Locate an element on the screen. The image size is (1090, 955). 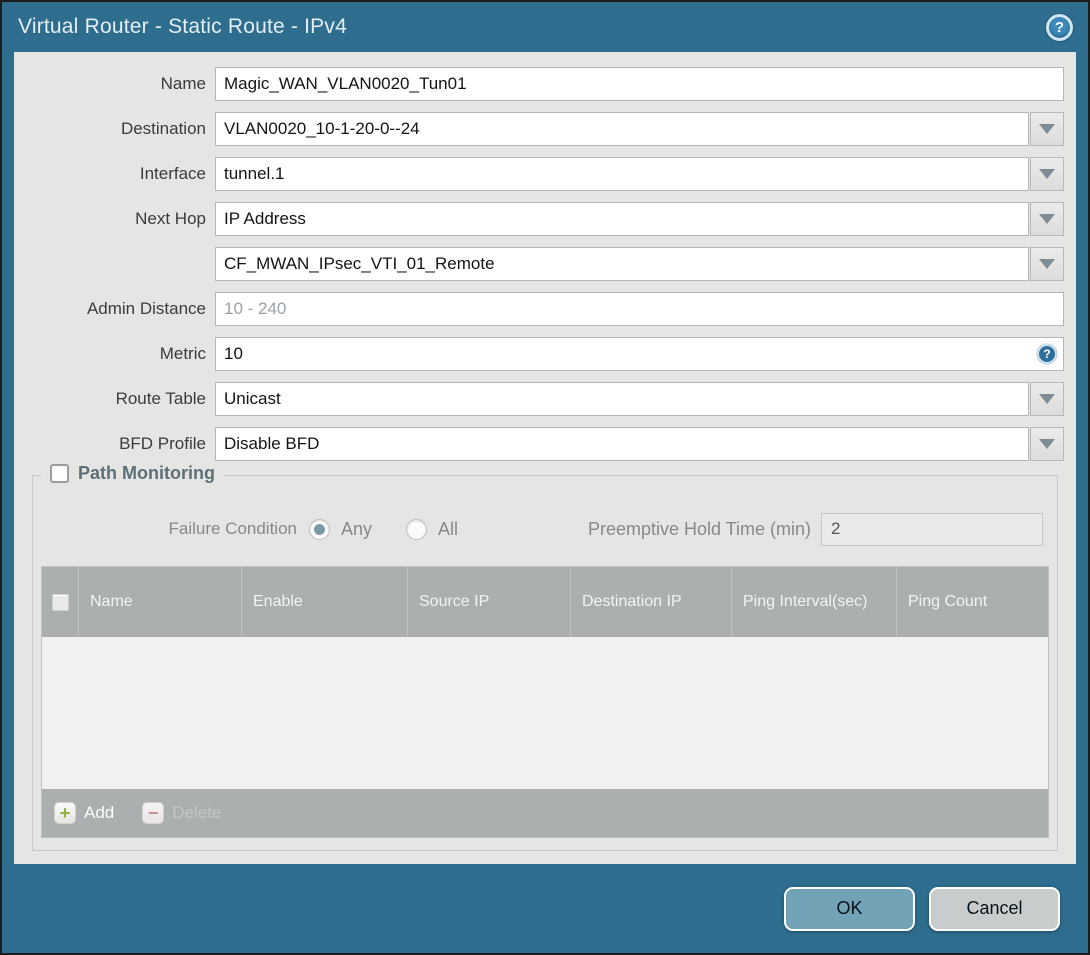
destination-dropdown-button is located at coordinates (1047, 129).